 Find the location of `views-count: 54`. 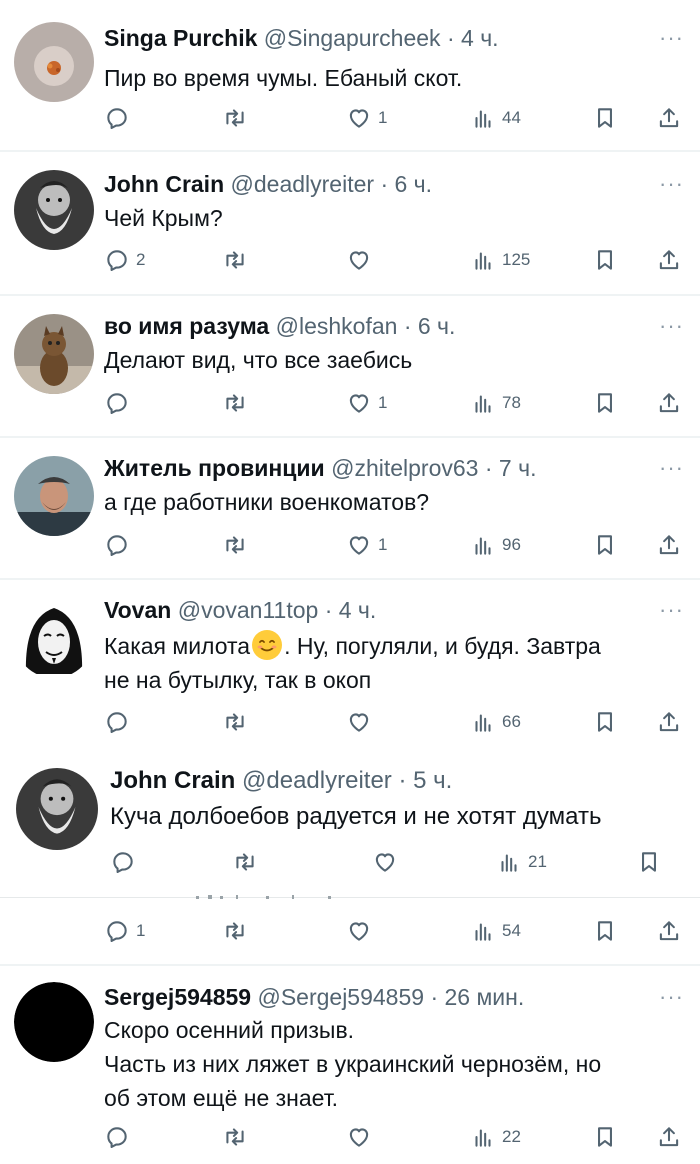

views-count: 54 is located at coordinates (511, 930).